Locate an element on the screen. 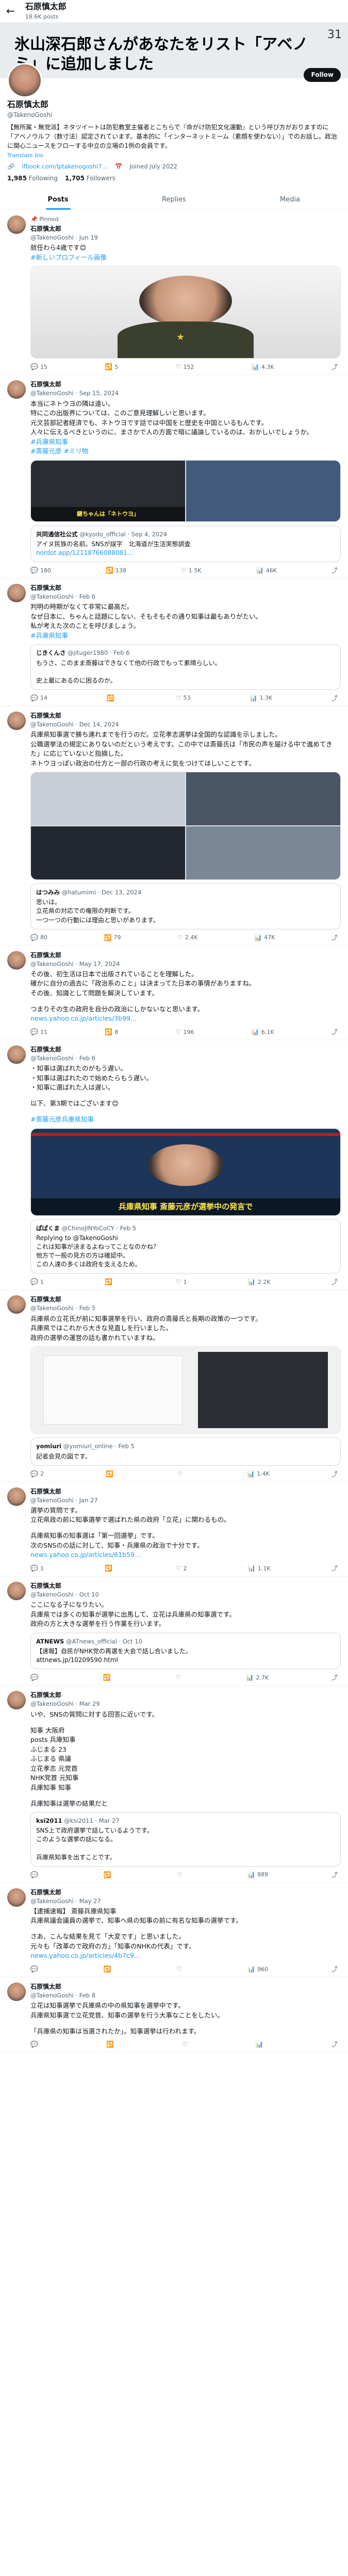 The image size is (348, 2576). views-button: 📊 960 is located at coordinates (257, 1969).